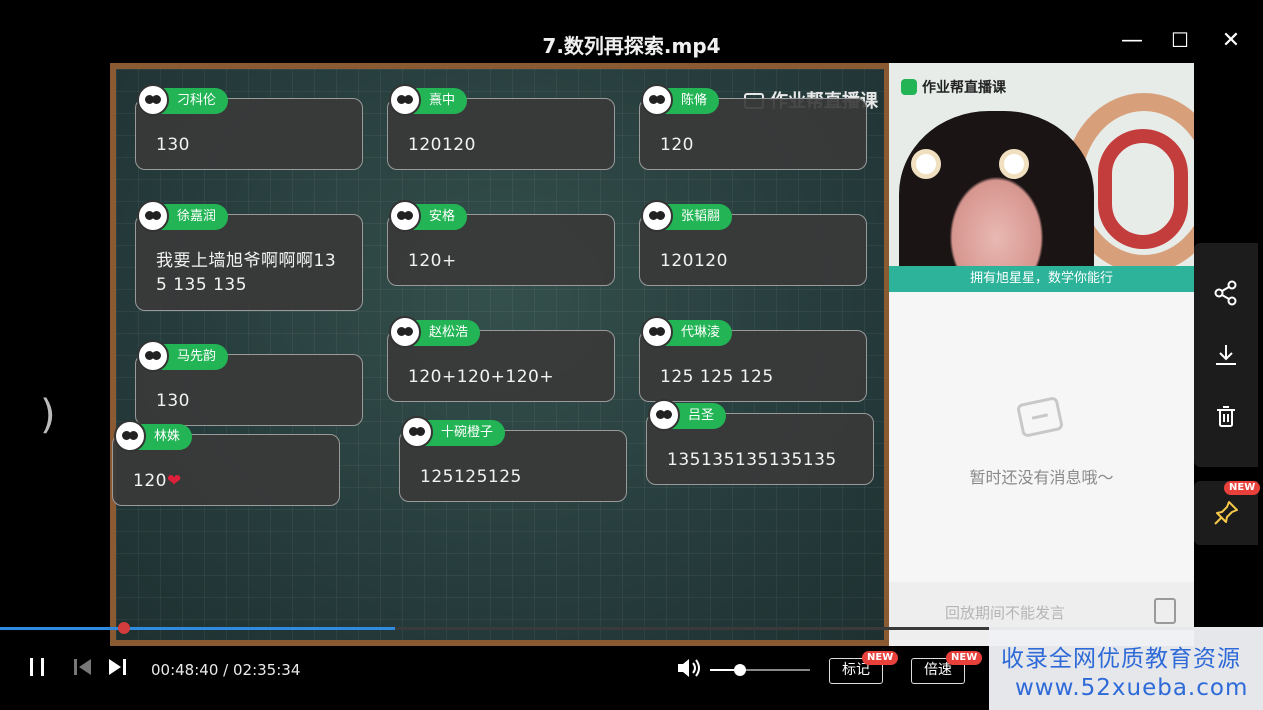 The height and width of the screenshot is (710, 1263). Describe the element at coordinates (428, 100) in the screenshot. I see `user-tag: 熹中` at that location.